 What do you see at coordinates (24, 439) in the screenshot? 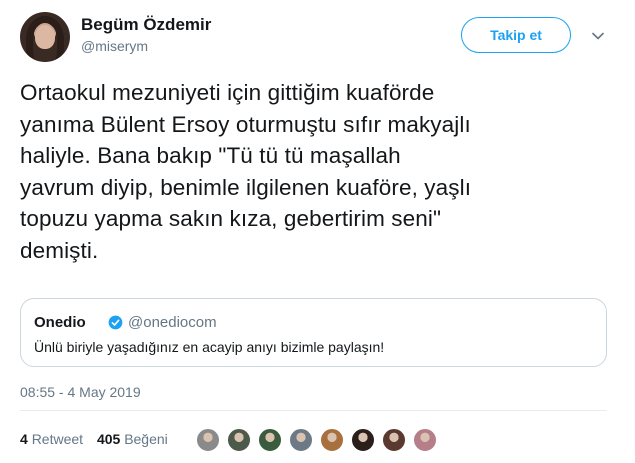
I see `retweet-count: 4` at bounding box center [24, 439].